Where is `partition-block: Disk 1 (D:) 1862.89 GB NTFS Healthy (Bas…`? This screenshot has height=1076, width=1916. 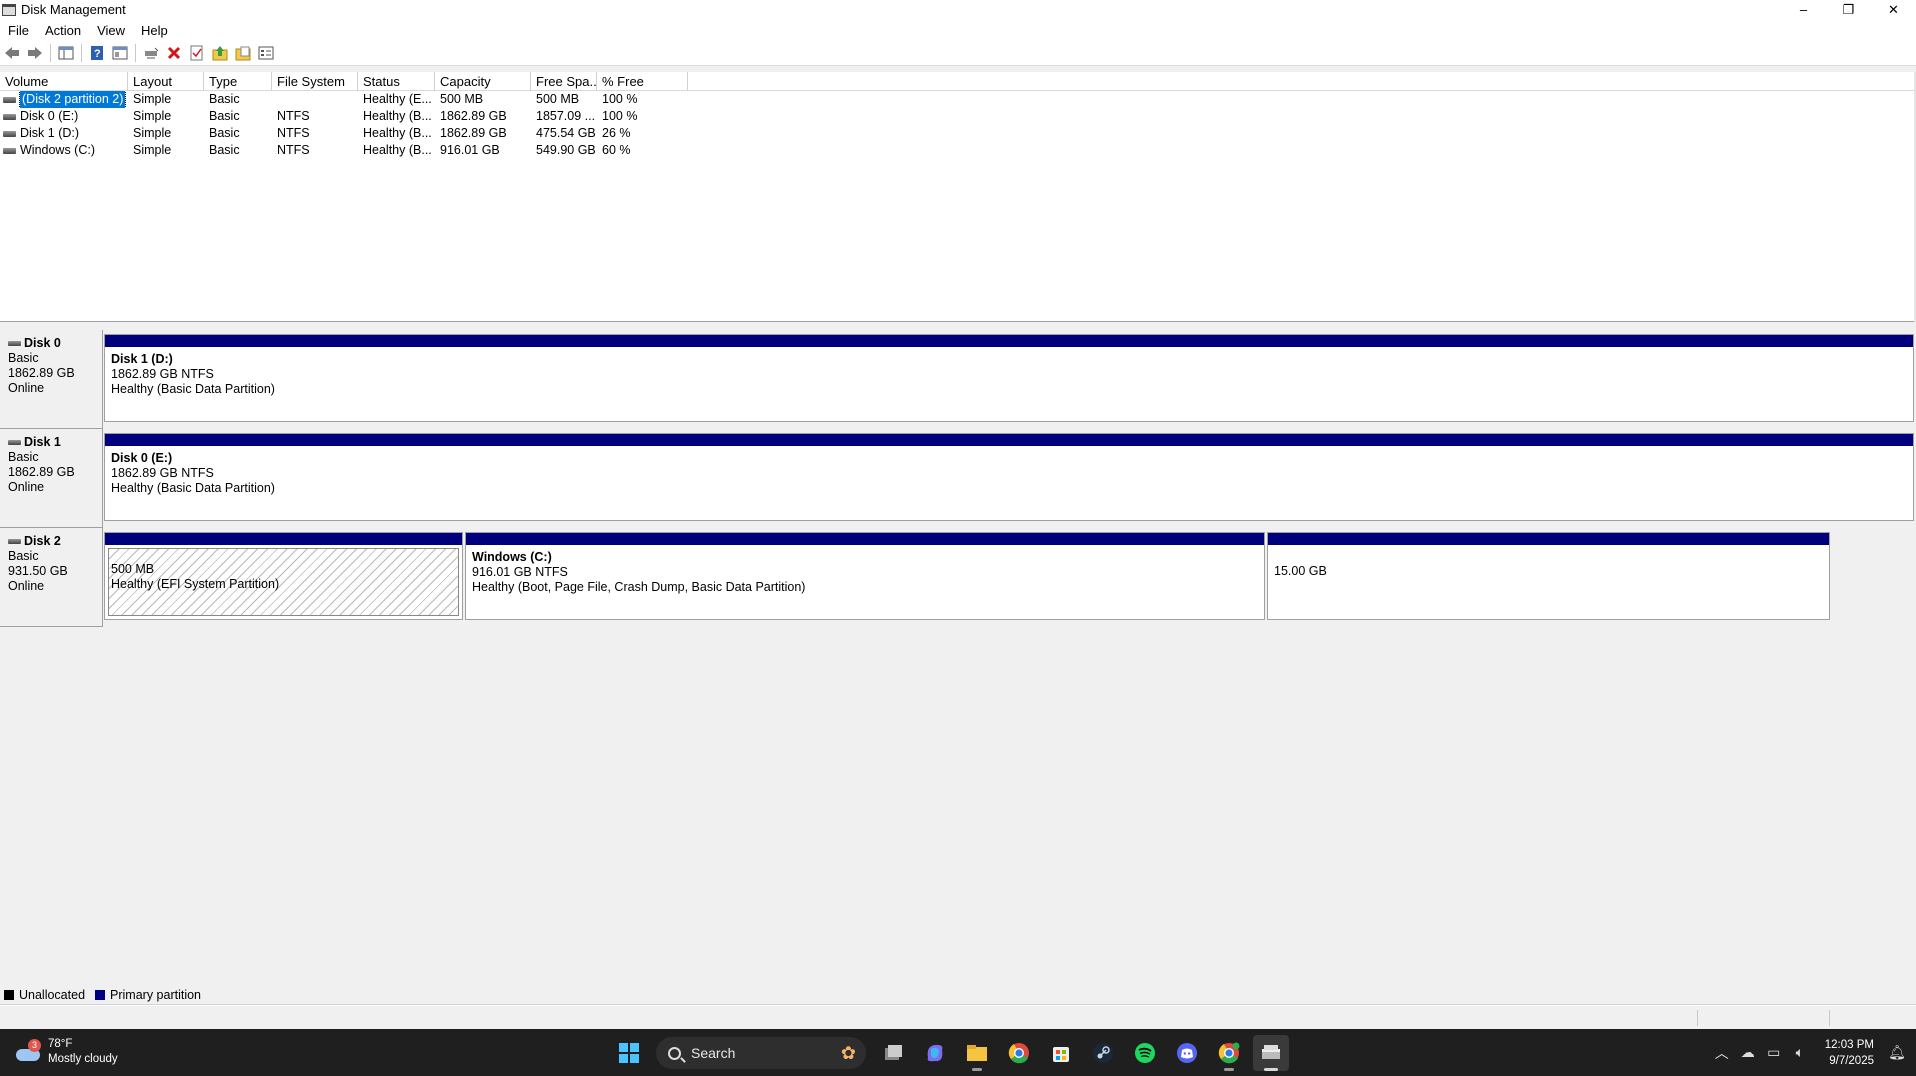
partition-block: Disk 1 (D:) 1862.89 GB NTFS Healthy (Bas… is located at coordinates (1009, 378).